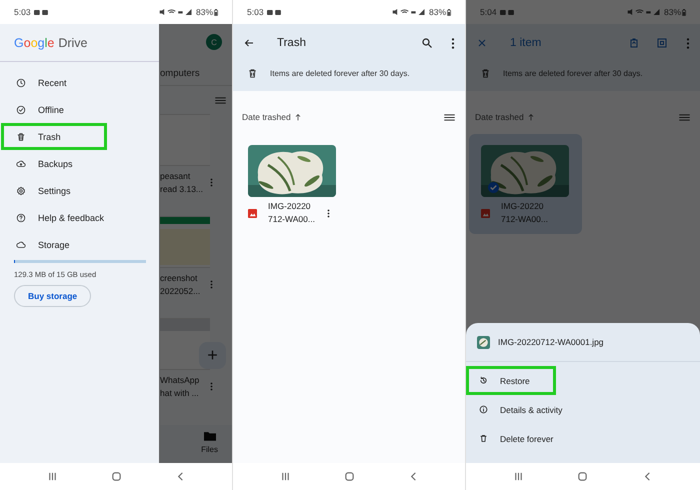  What do you see at coordinates (21, 163) in the screenshot?
I see `cloud-upload-icon` at bounding box center [21, 163].